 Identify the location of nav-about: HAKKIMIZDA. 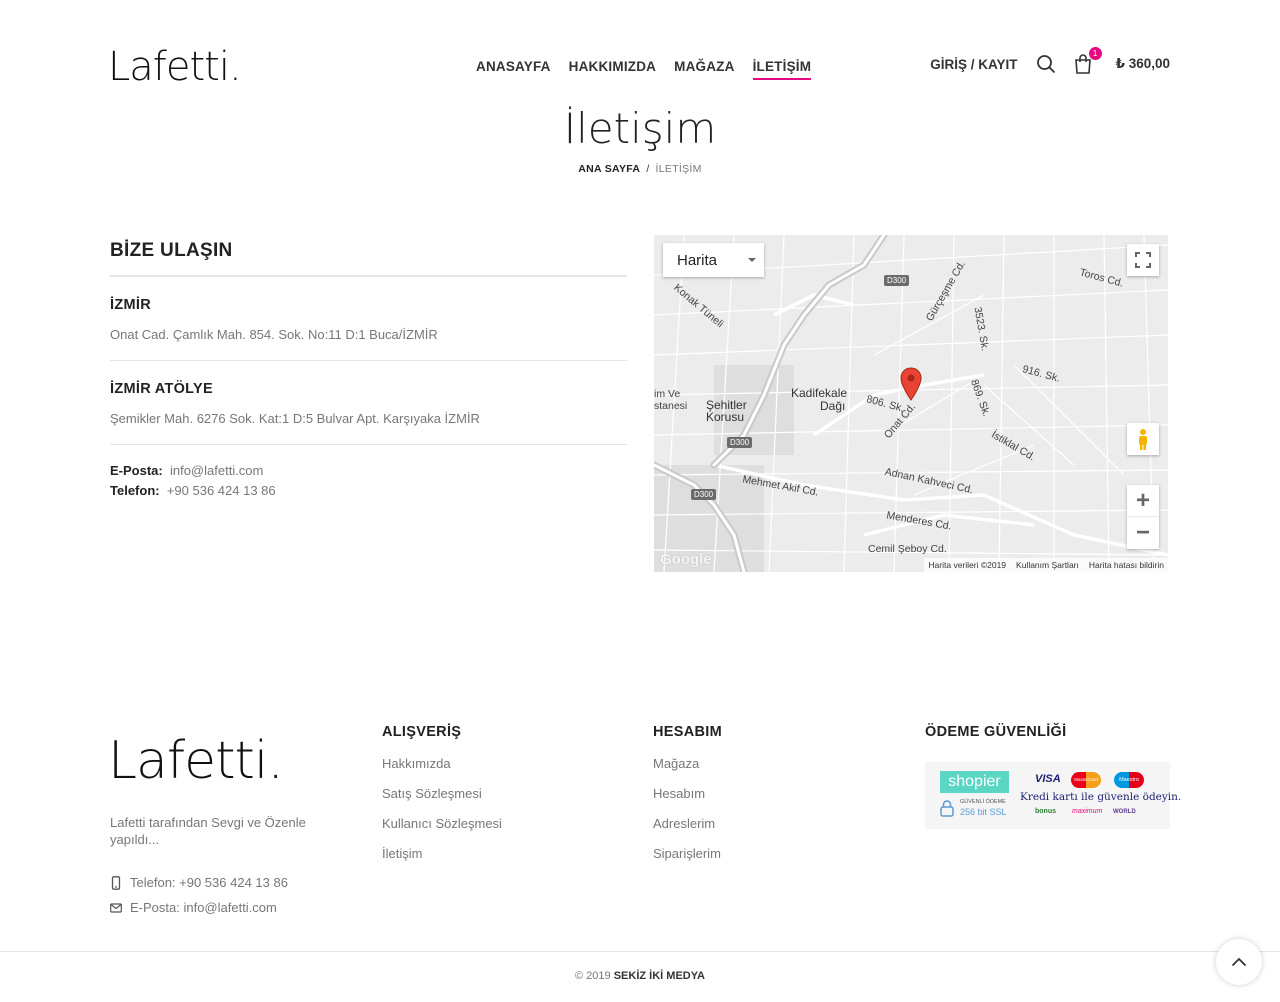
(613, 69).